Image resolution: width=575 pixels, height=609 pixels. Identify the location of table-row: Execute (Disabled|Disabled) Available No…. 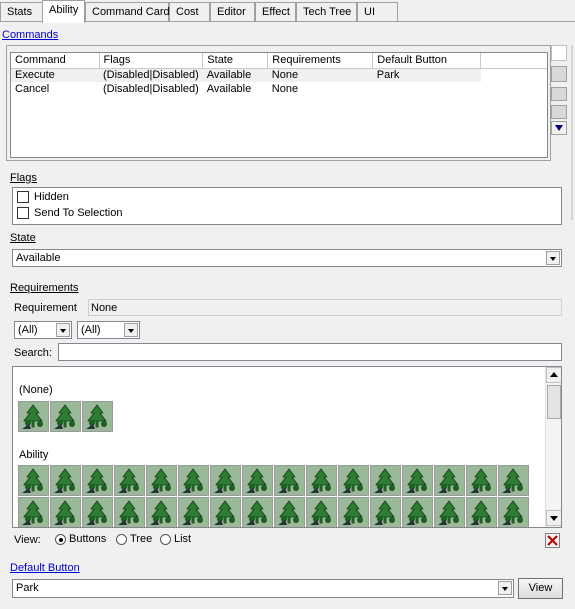
(279, 75).